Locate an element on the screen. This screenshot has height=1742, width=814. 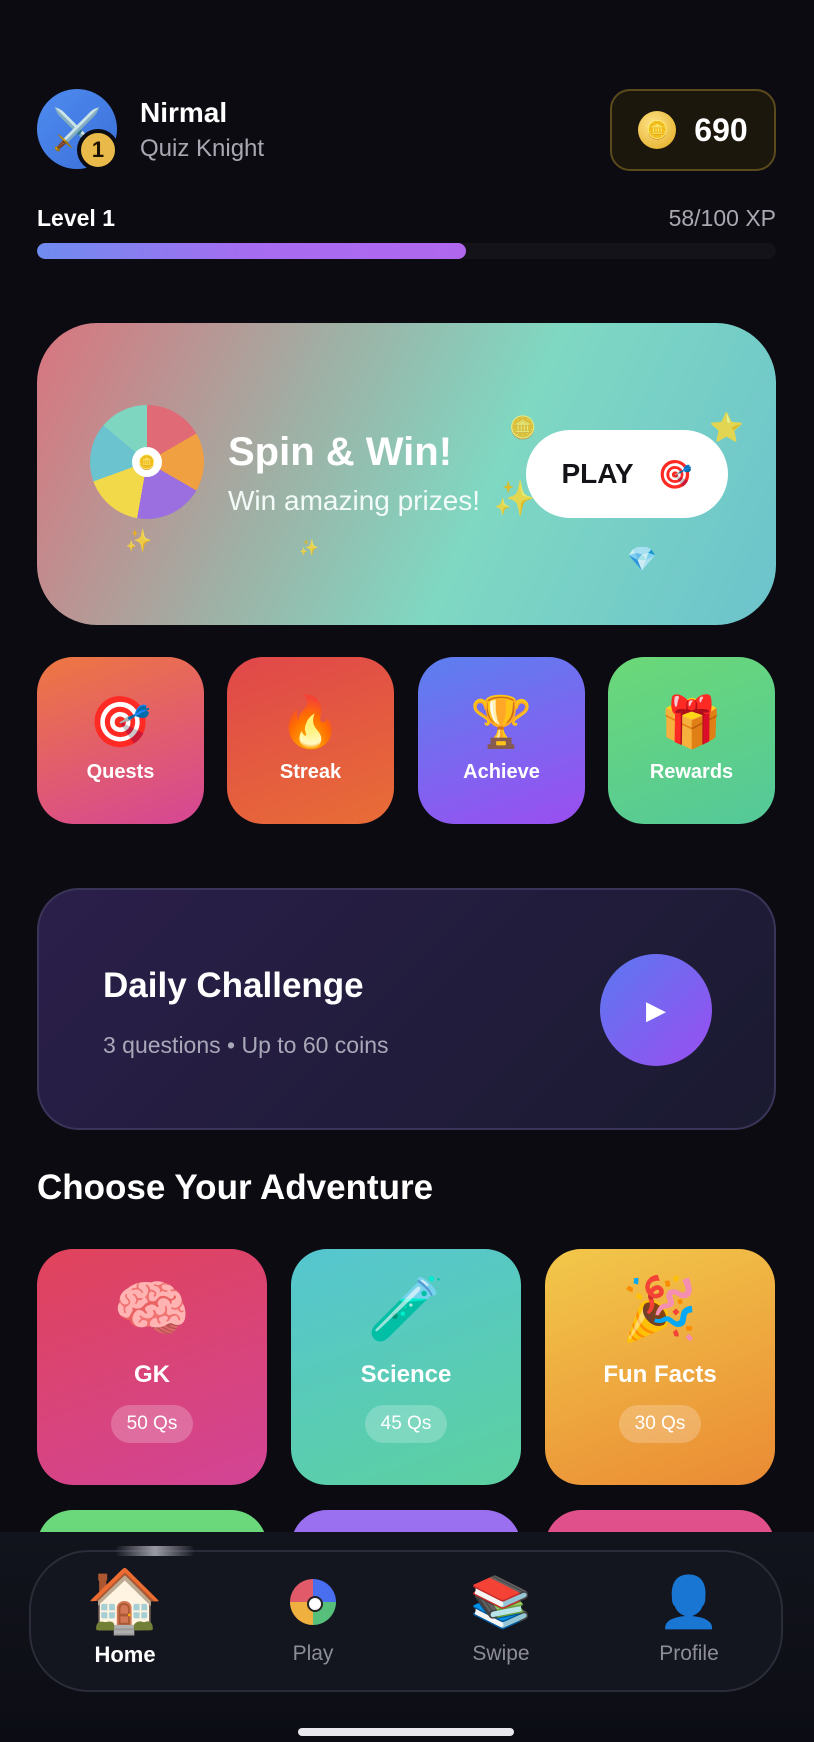
quests-button: 🎯 Quests is located at coordinates (120, 740).